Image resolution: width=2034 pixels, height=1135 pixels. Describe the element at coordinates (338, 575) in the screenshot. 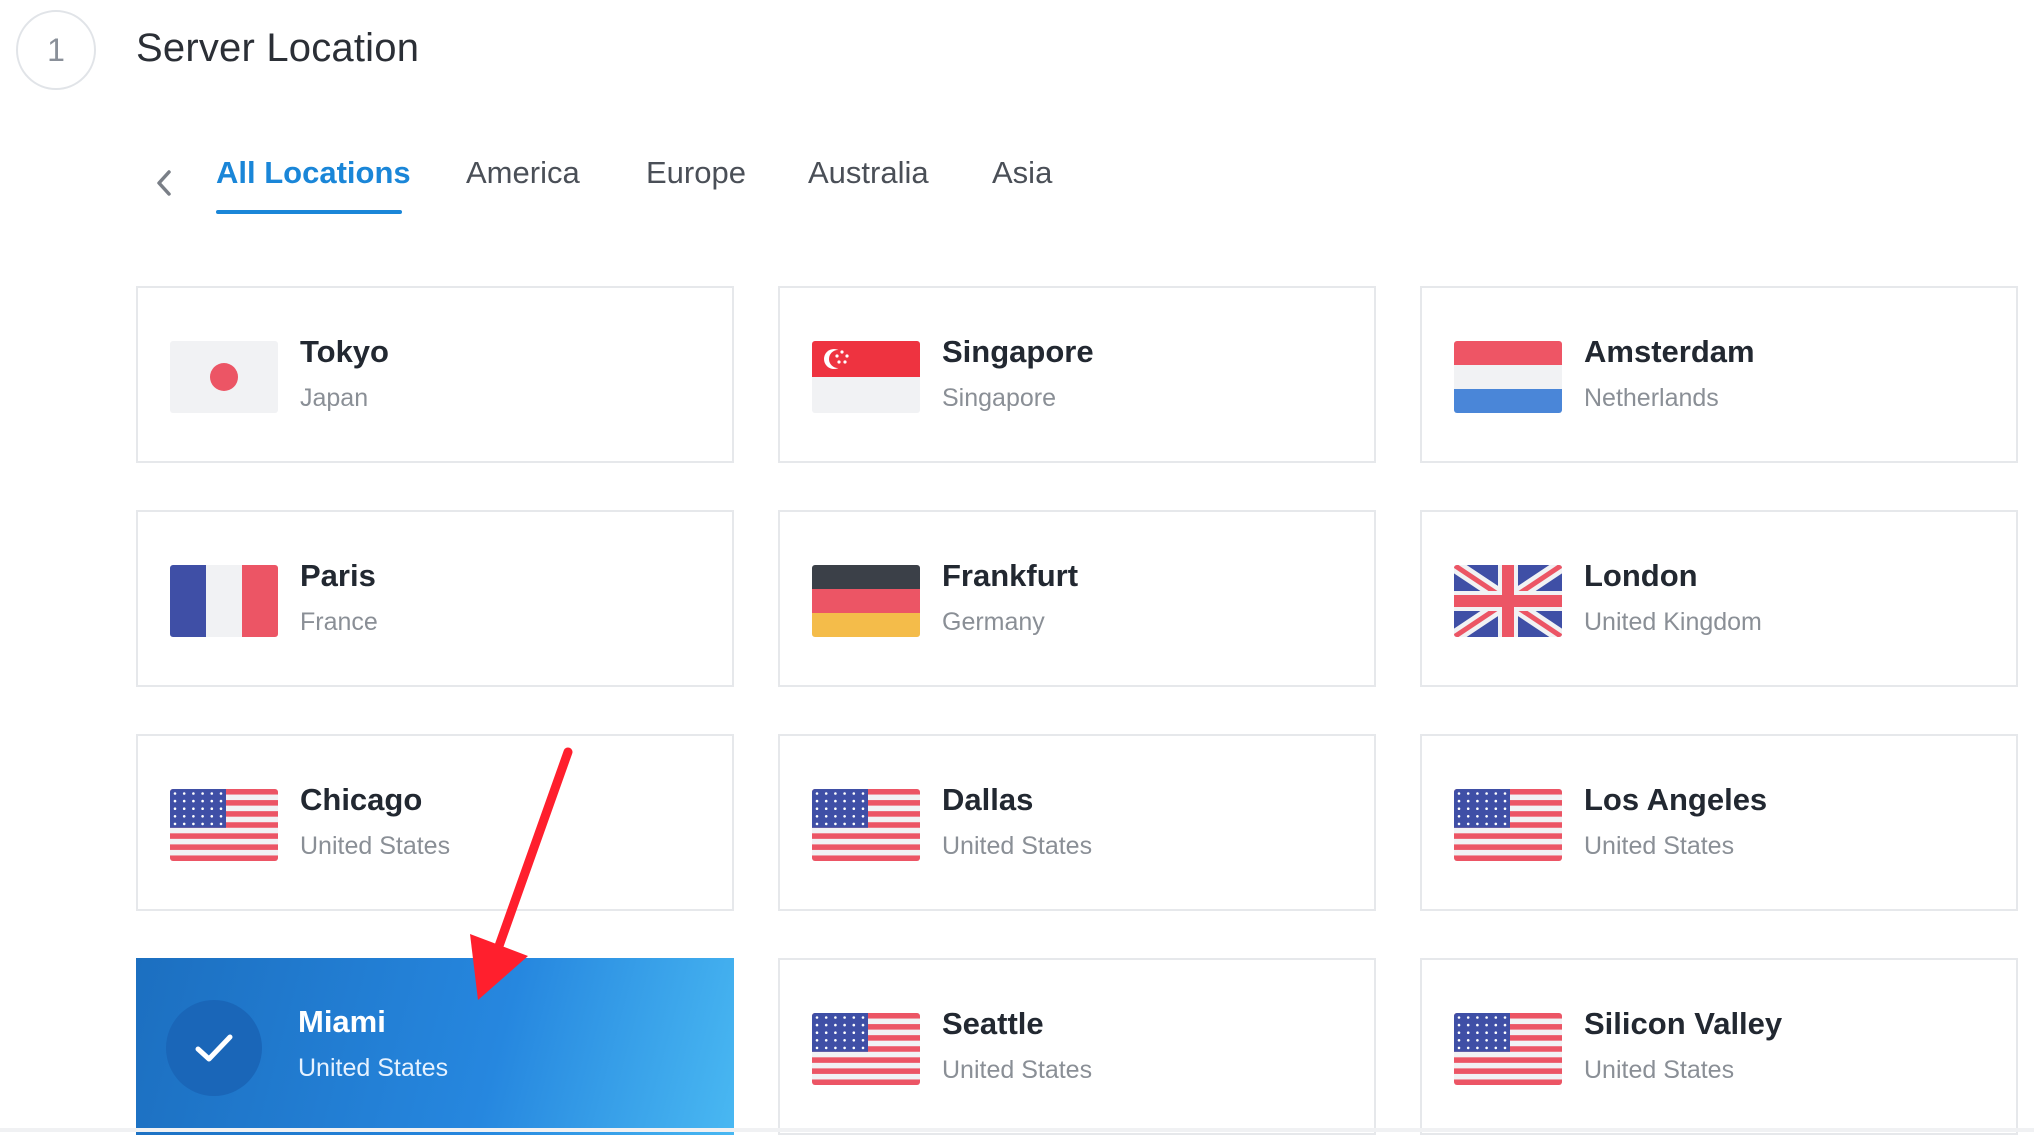

I see `location-city: Paris` at that location.